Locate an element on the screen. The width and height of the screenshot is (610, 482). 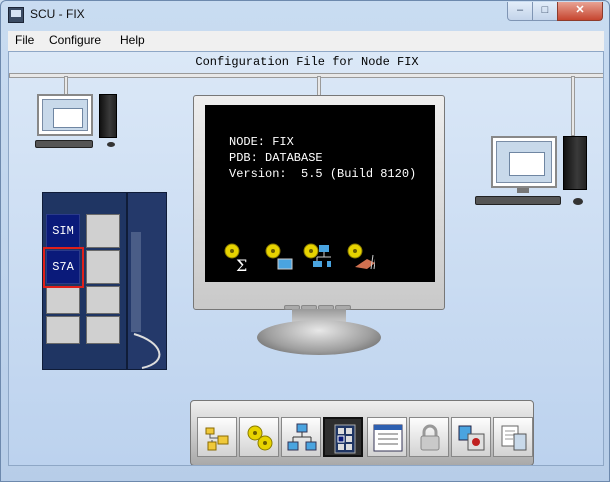
node-computer-left is located at coordinates (76, 124).